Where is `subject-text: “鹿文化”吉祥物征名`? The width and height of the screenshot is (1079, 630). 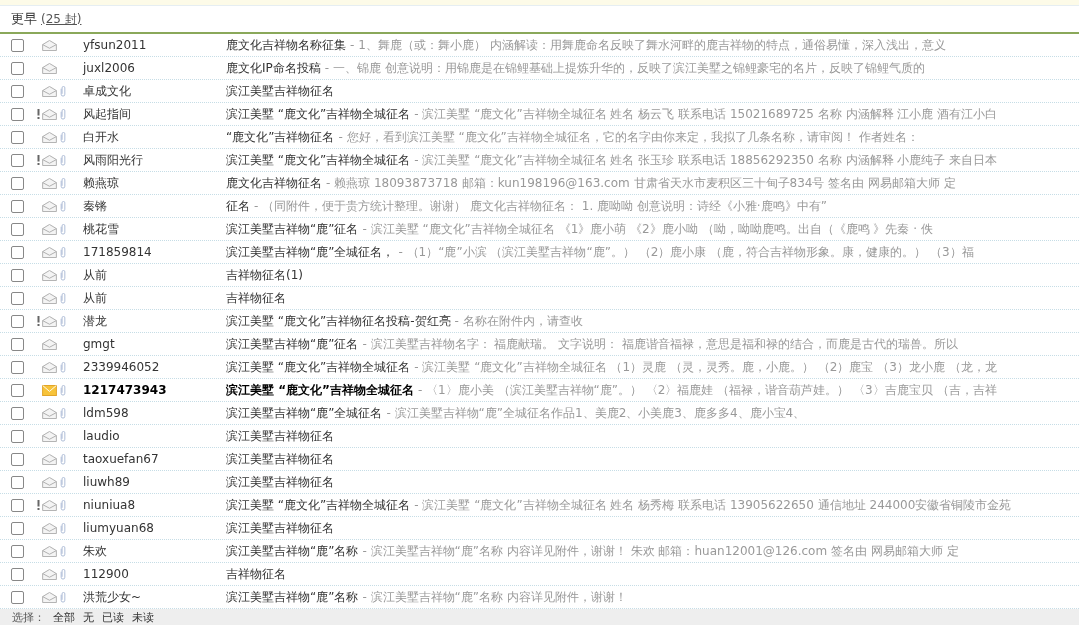 subject-text: “鹿文化”吉祥物征名 is located at coordinates (280, 137).